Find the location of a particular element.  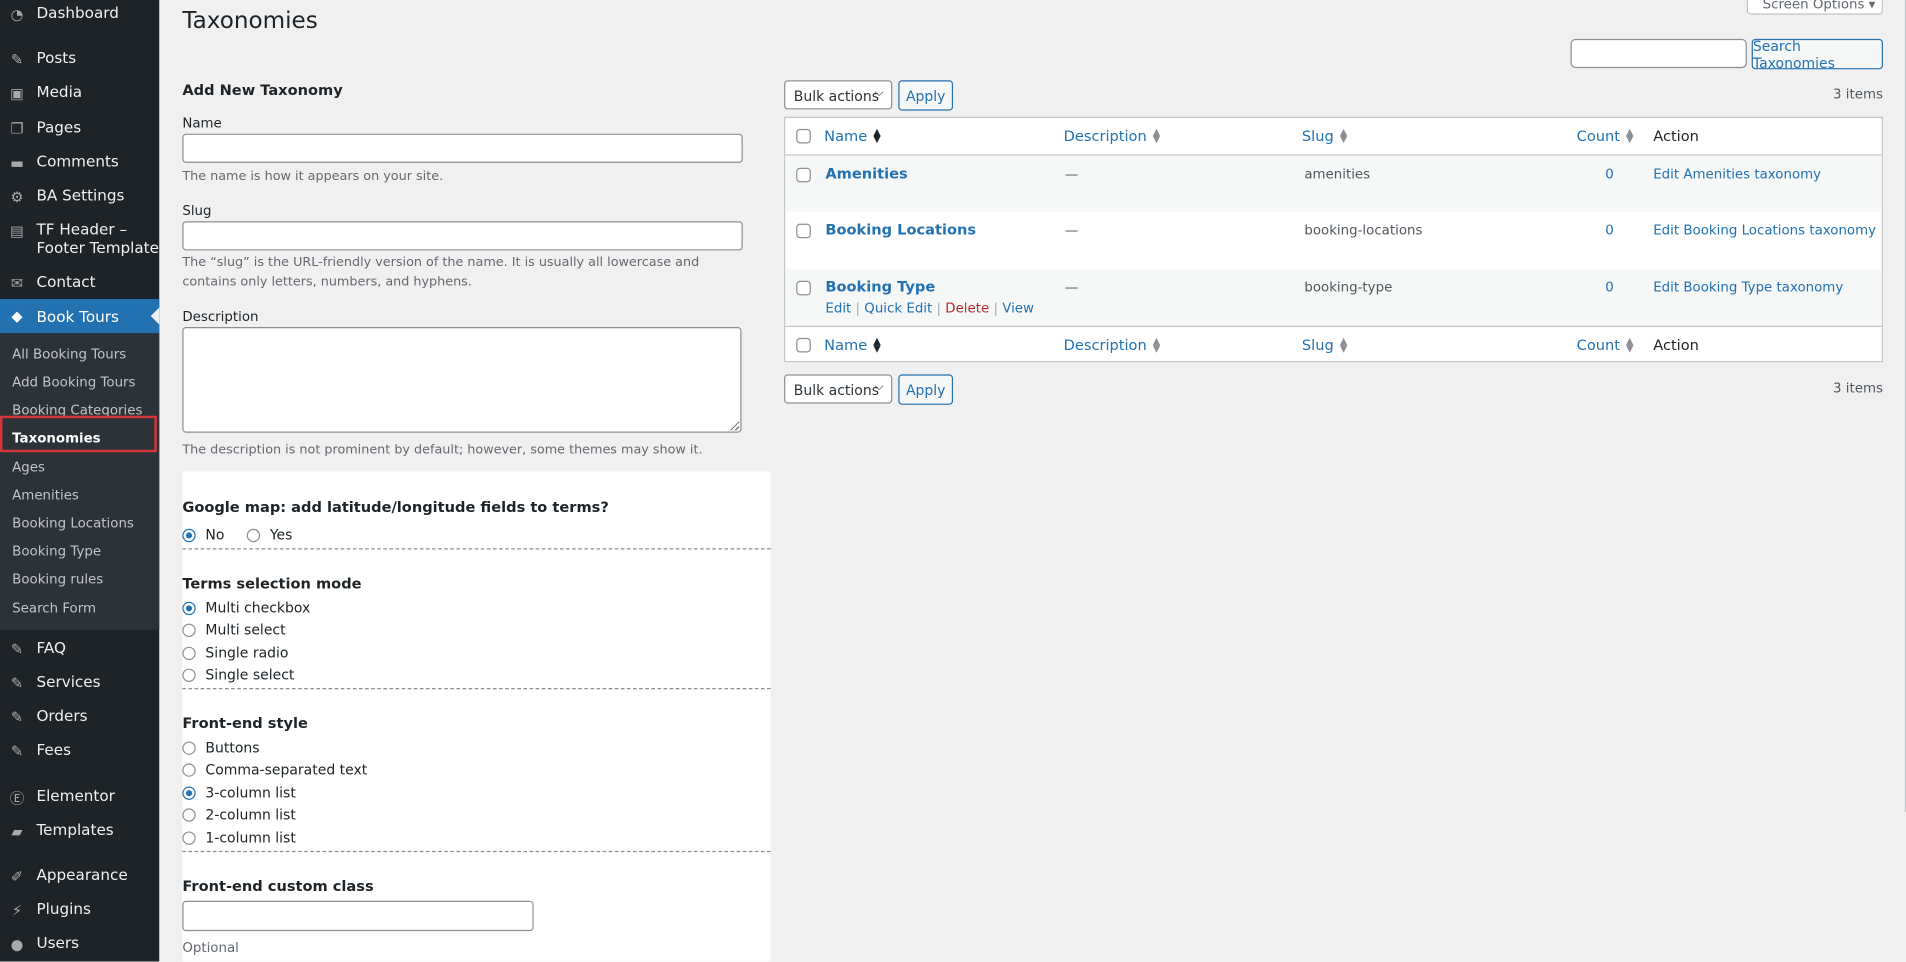

submenu-item-ages: Ages is located at coordinates (28, 467).